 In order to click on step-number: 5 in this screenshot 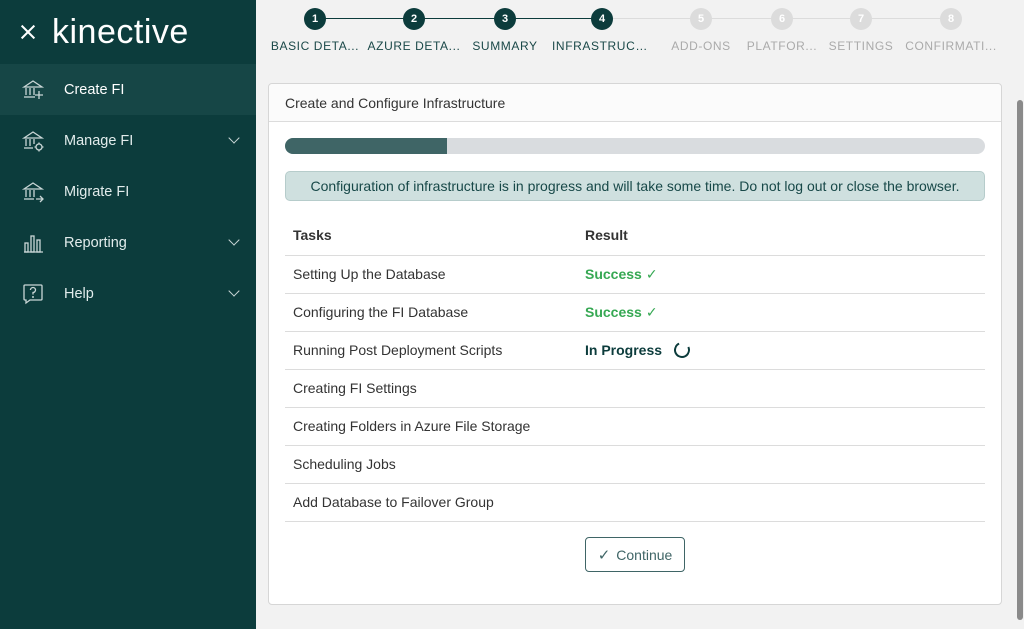, I will do `click(701, 19)`.